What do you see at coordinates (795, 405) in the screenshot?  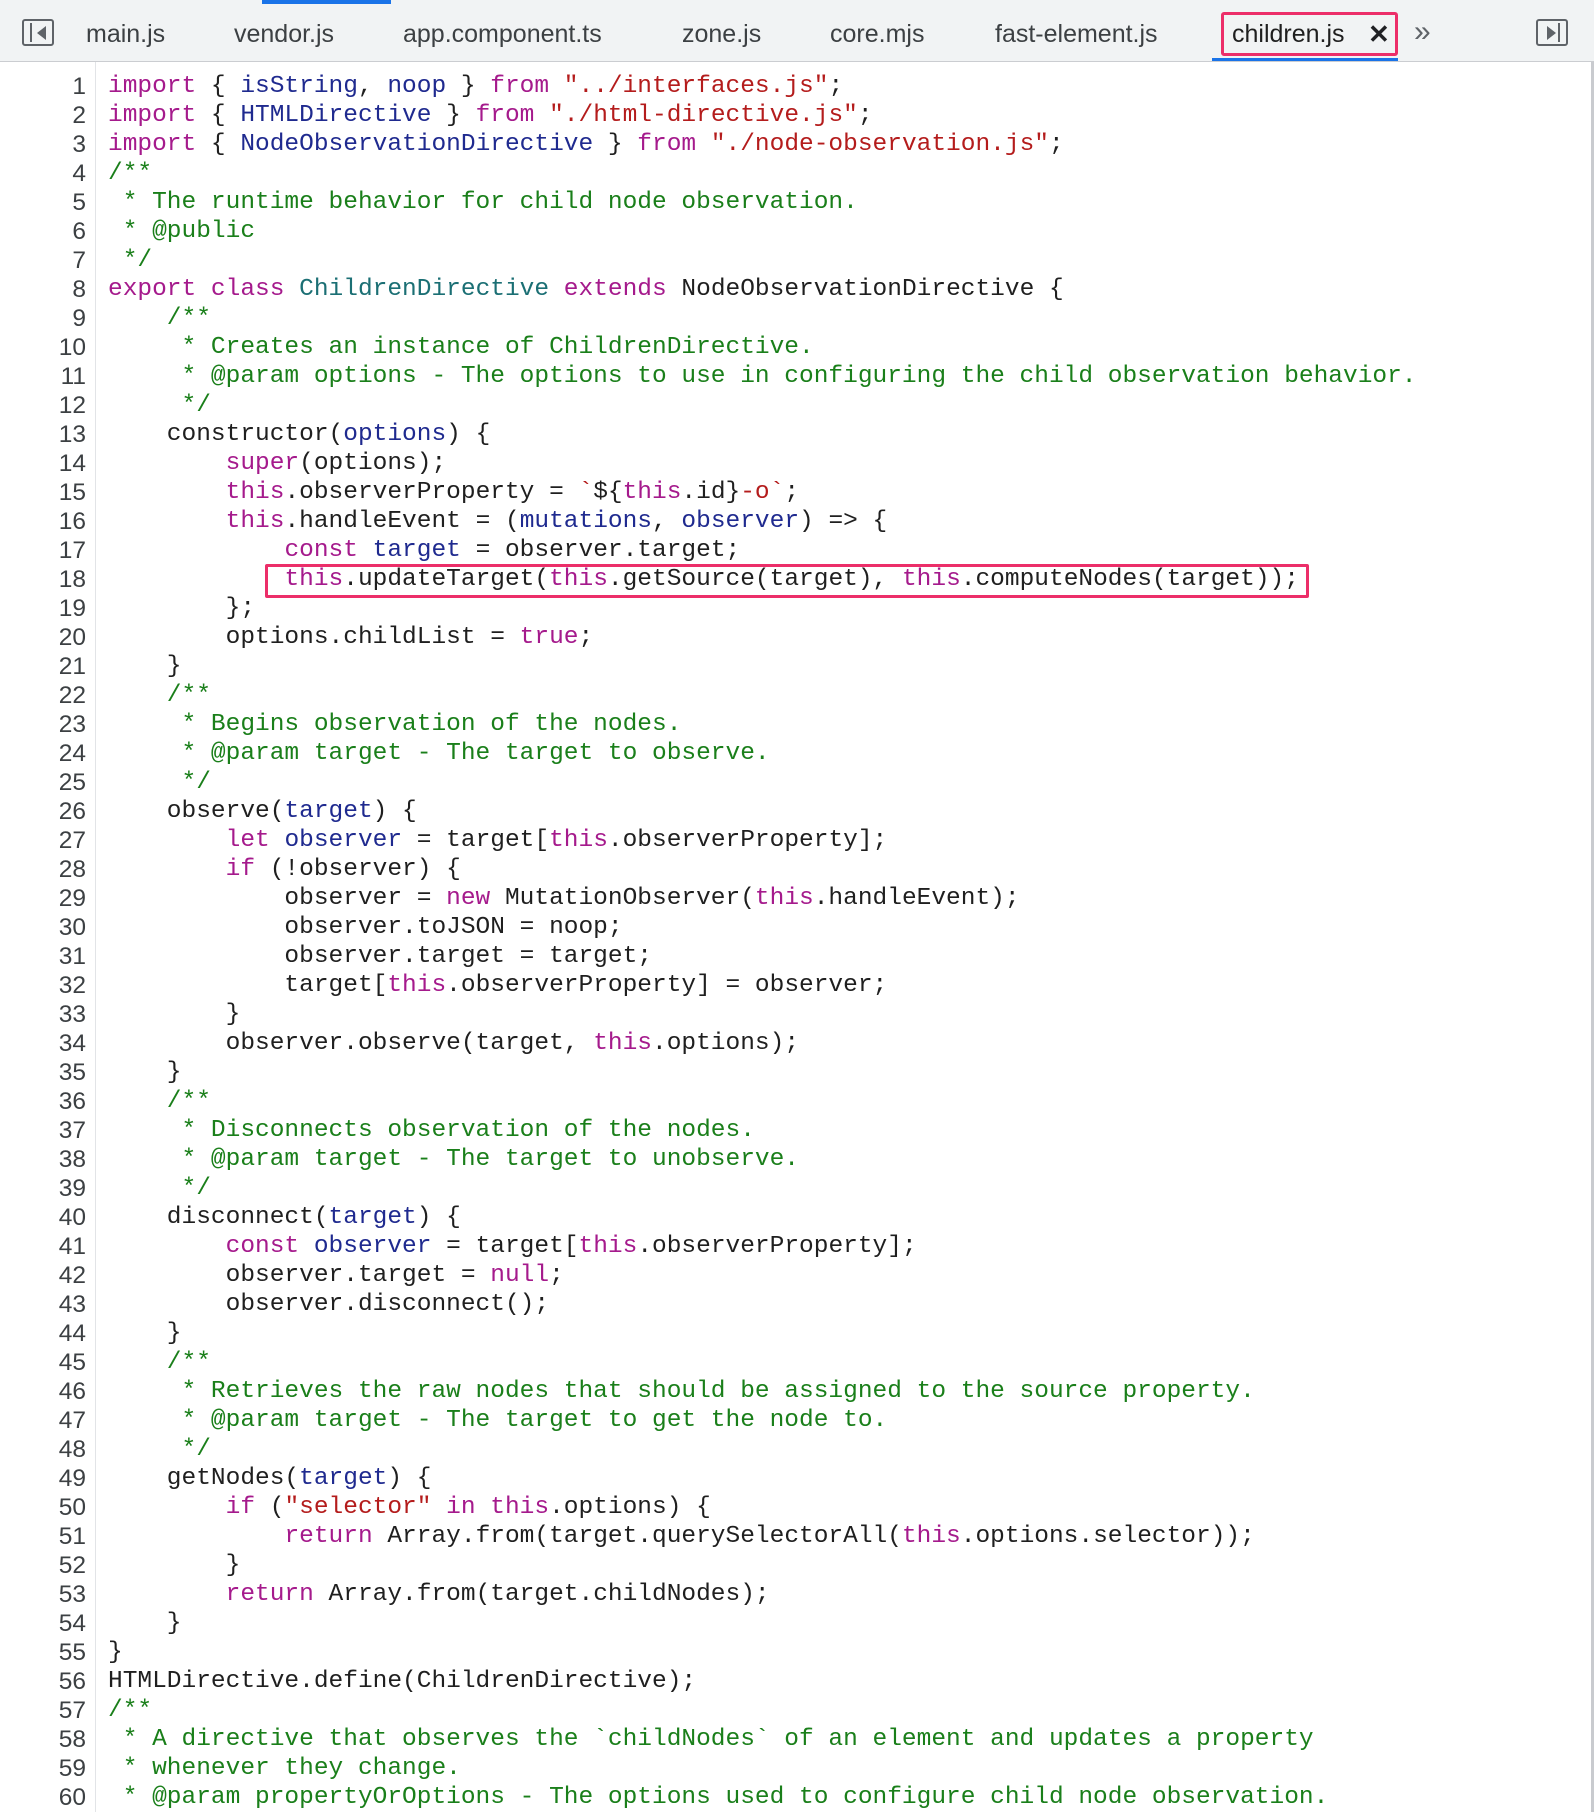 I see `code-line: 12 */` at bounding box center [795, 405].